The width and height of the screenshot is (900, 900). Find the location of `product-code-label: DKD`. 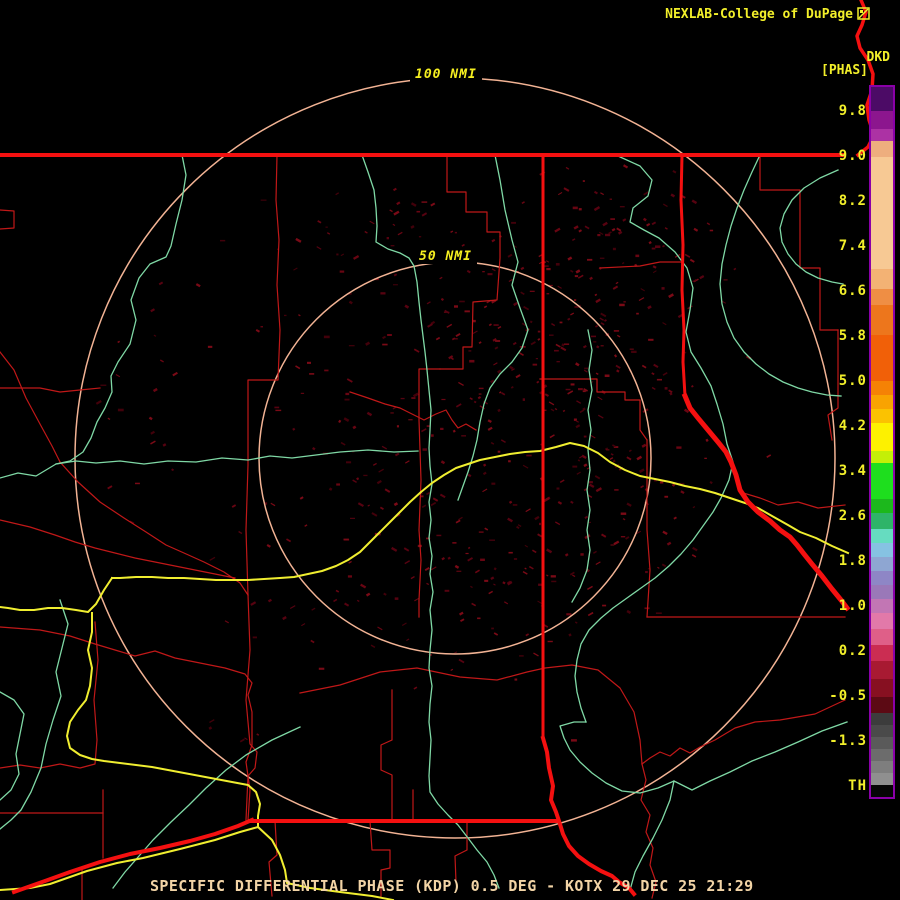

product-code-label: DKD is located at coordinates (878, 57).